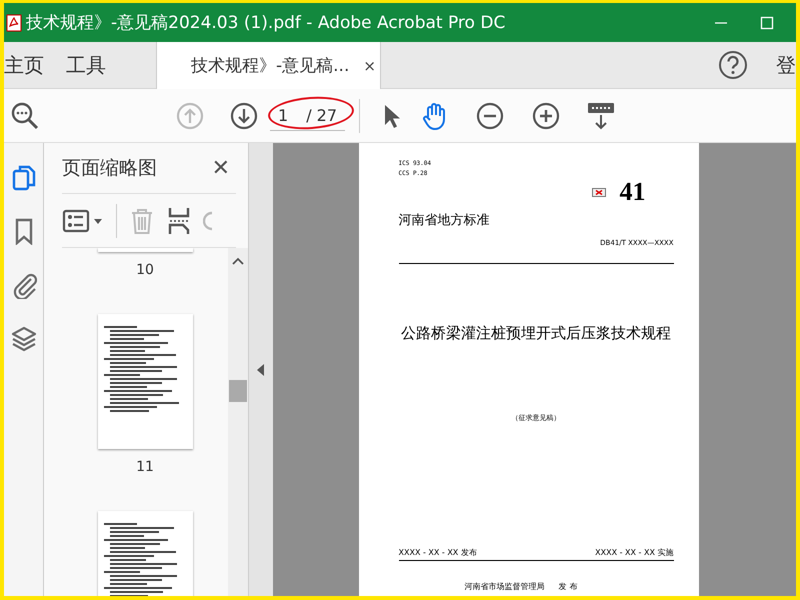  What do you see at coordinates (145, 467) in the screenshot?
I see `page-number-label: 11` at bounding box center [145, 467].